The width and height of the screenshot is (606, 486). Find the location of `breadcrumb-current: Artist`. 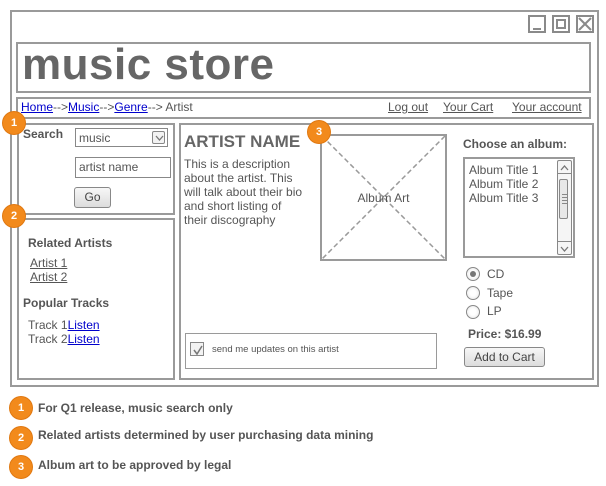

breadcrumb-current: Artist is located at coordinates (177, 107).